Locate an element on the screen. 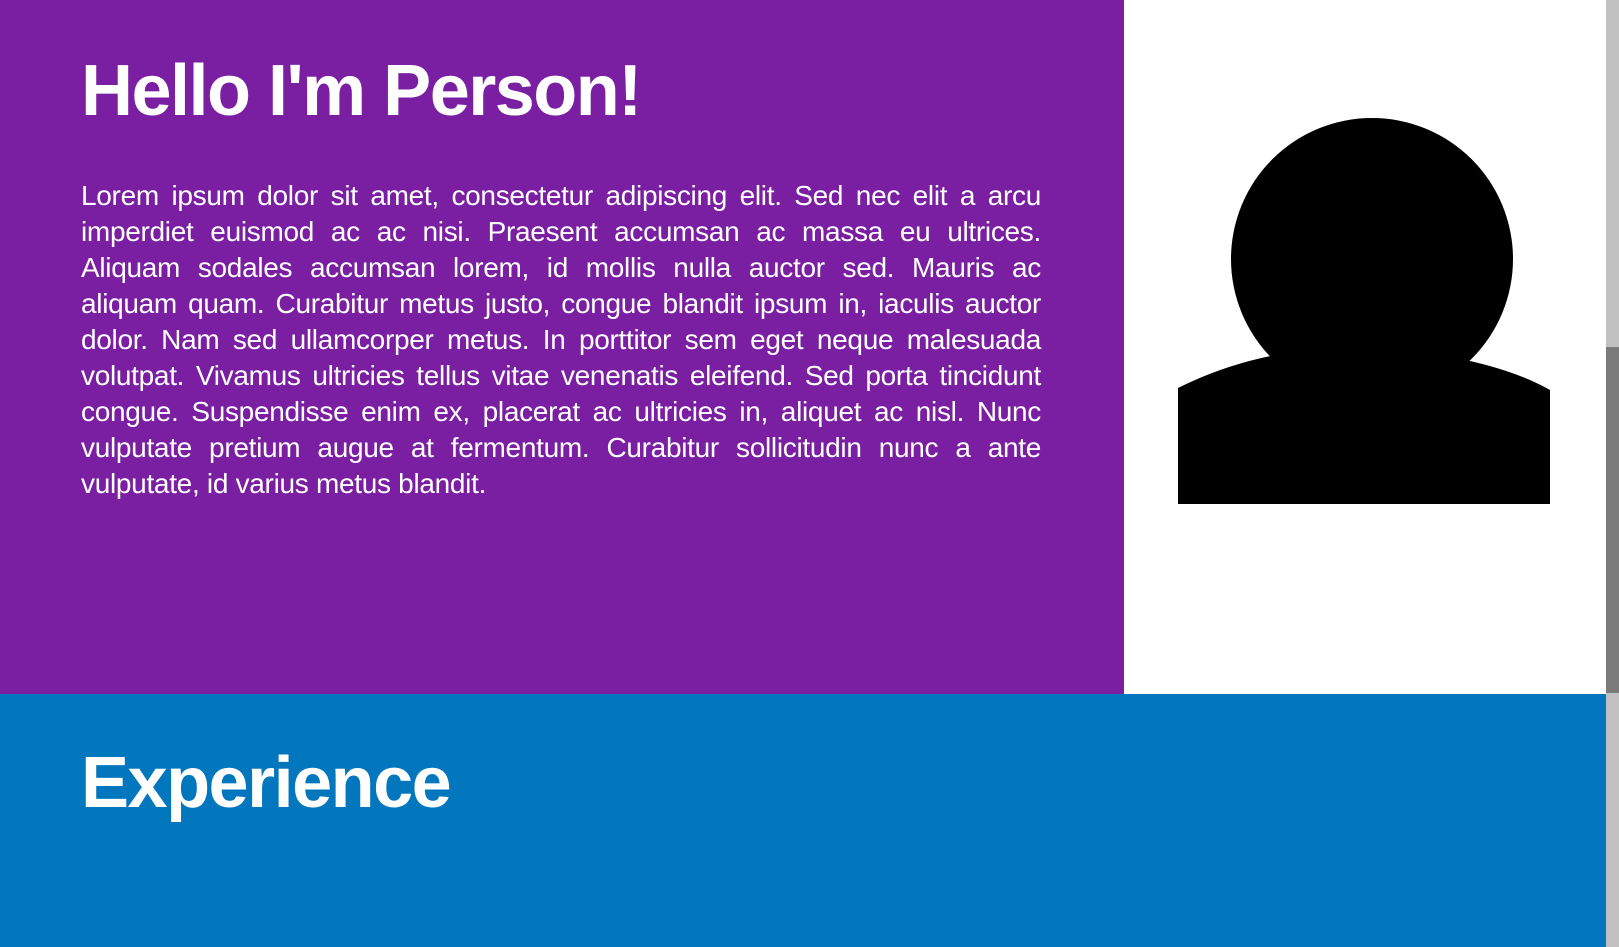  person-silhouette-icon is located at coordinates (1364, 311).